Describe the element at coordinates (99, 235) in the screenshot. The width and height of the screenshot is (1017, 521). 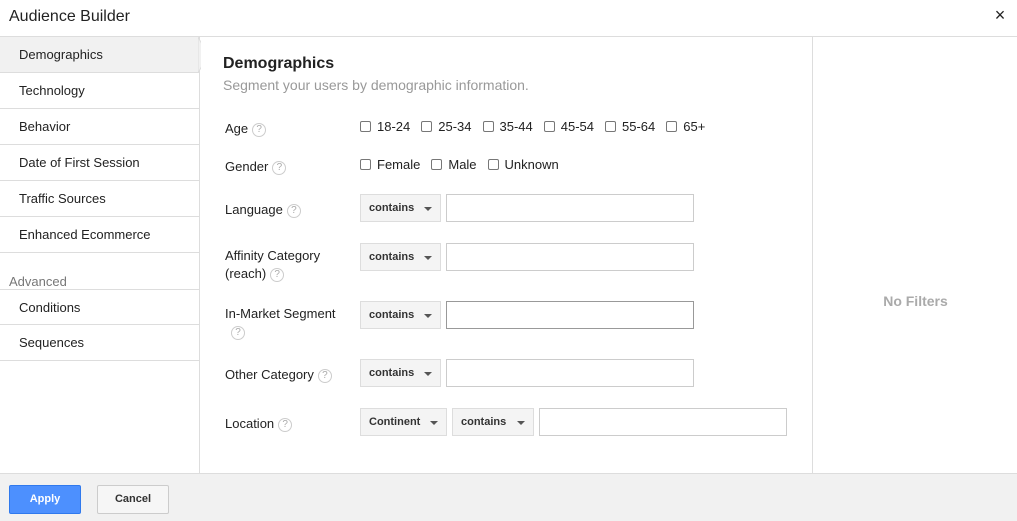
I see `sidebar-item-enhanced-ecommerce: Enhanced Ecommerce` at that location.